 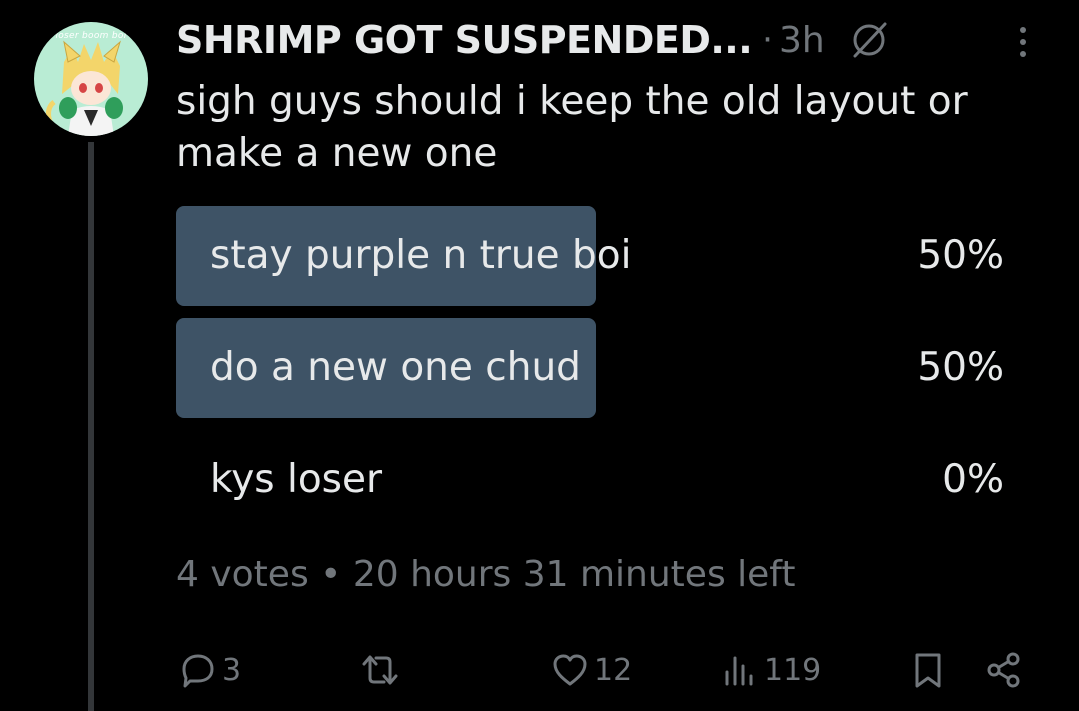 I want to click on poll-option: stay purple n true boi 50%, so click(x=596, y=256).